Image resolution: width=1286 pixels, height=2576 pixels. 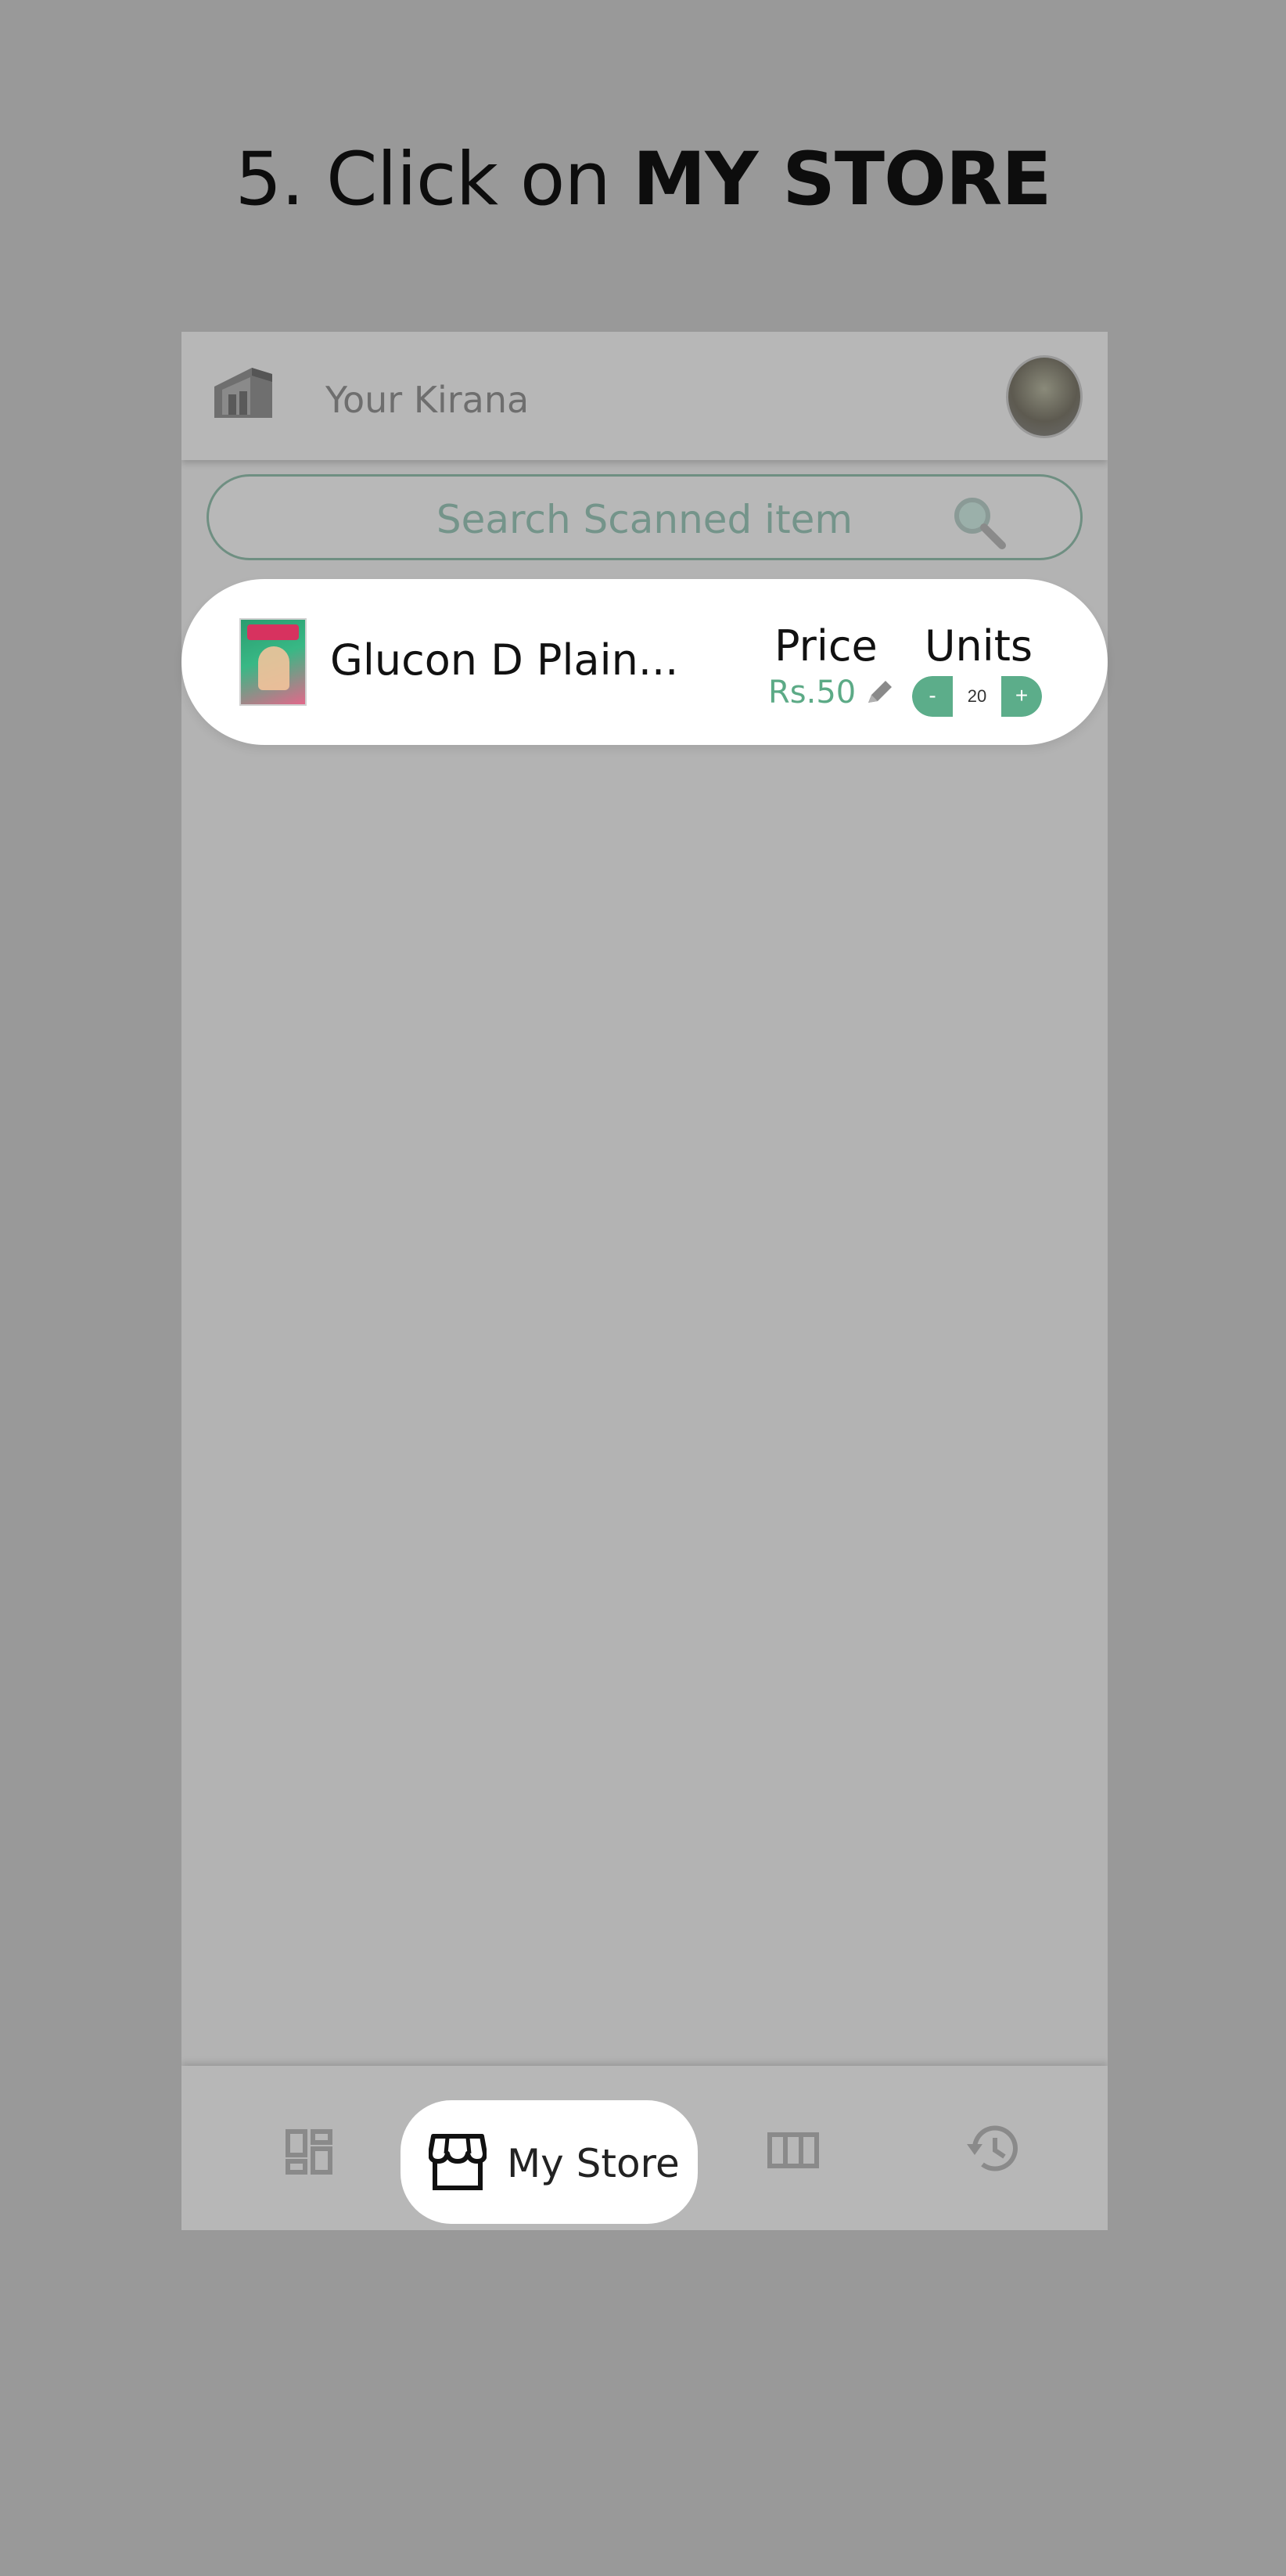 I want to click on price-label: Price, so click(x=826, y=646).